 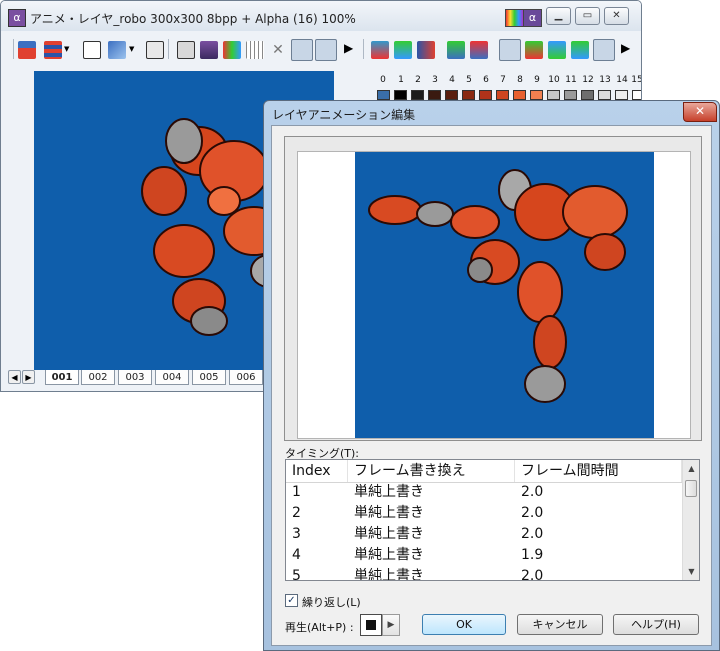 What do you see at coordinates (598, 471) in the screenshot?
I see `column-header-frame-time: フレーム間時間` at bounding box center [598, 471].